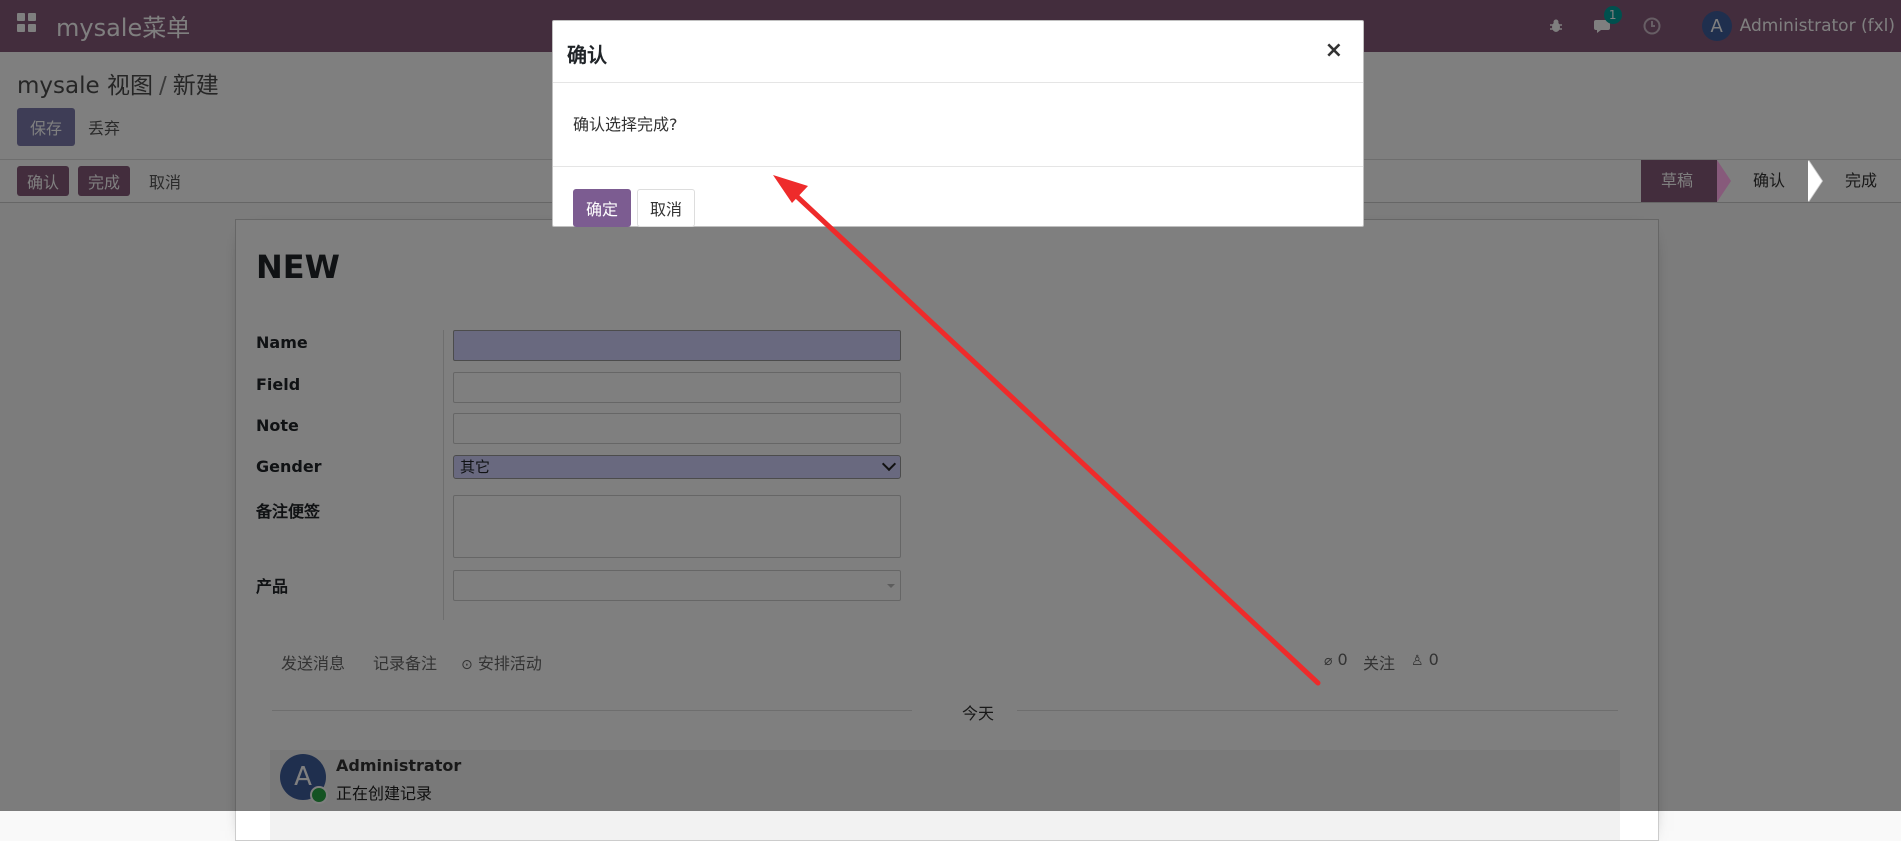 The image size is (1901, 841). What do you see at coordinates (666, 208) in the screenshot?
I see `dialog-cancel-button: 取消` at bounding box center [666, 208].